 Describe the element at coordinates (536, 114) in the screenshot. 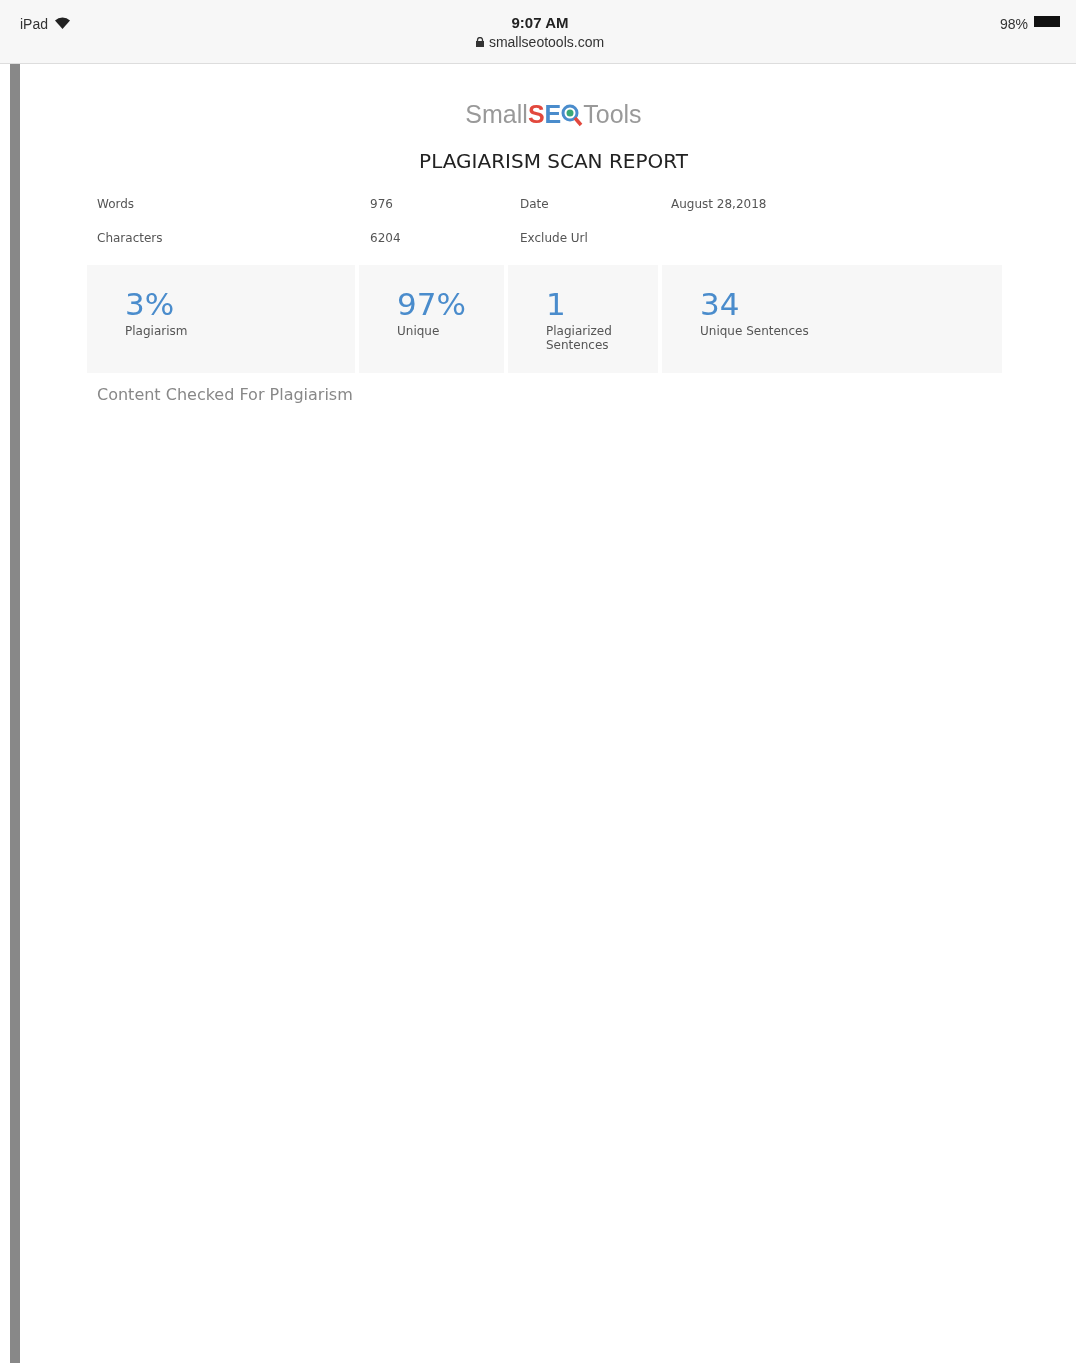

I see `logo-letter: S` at that location.